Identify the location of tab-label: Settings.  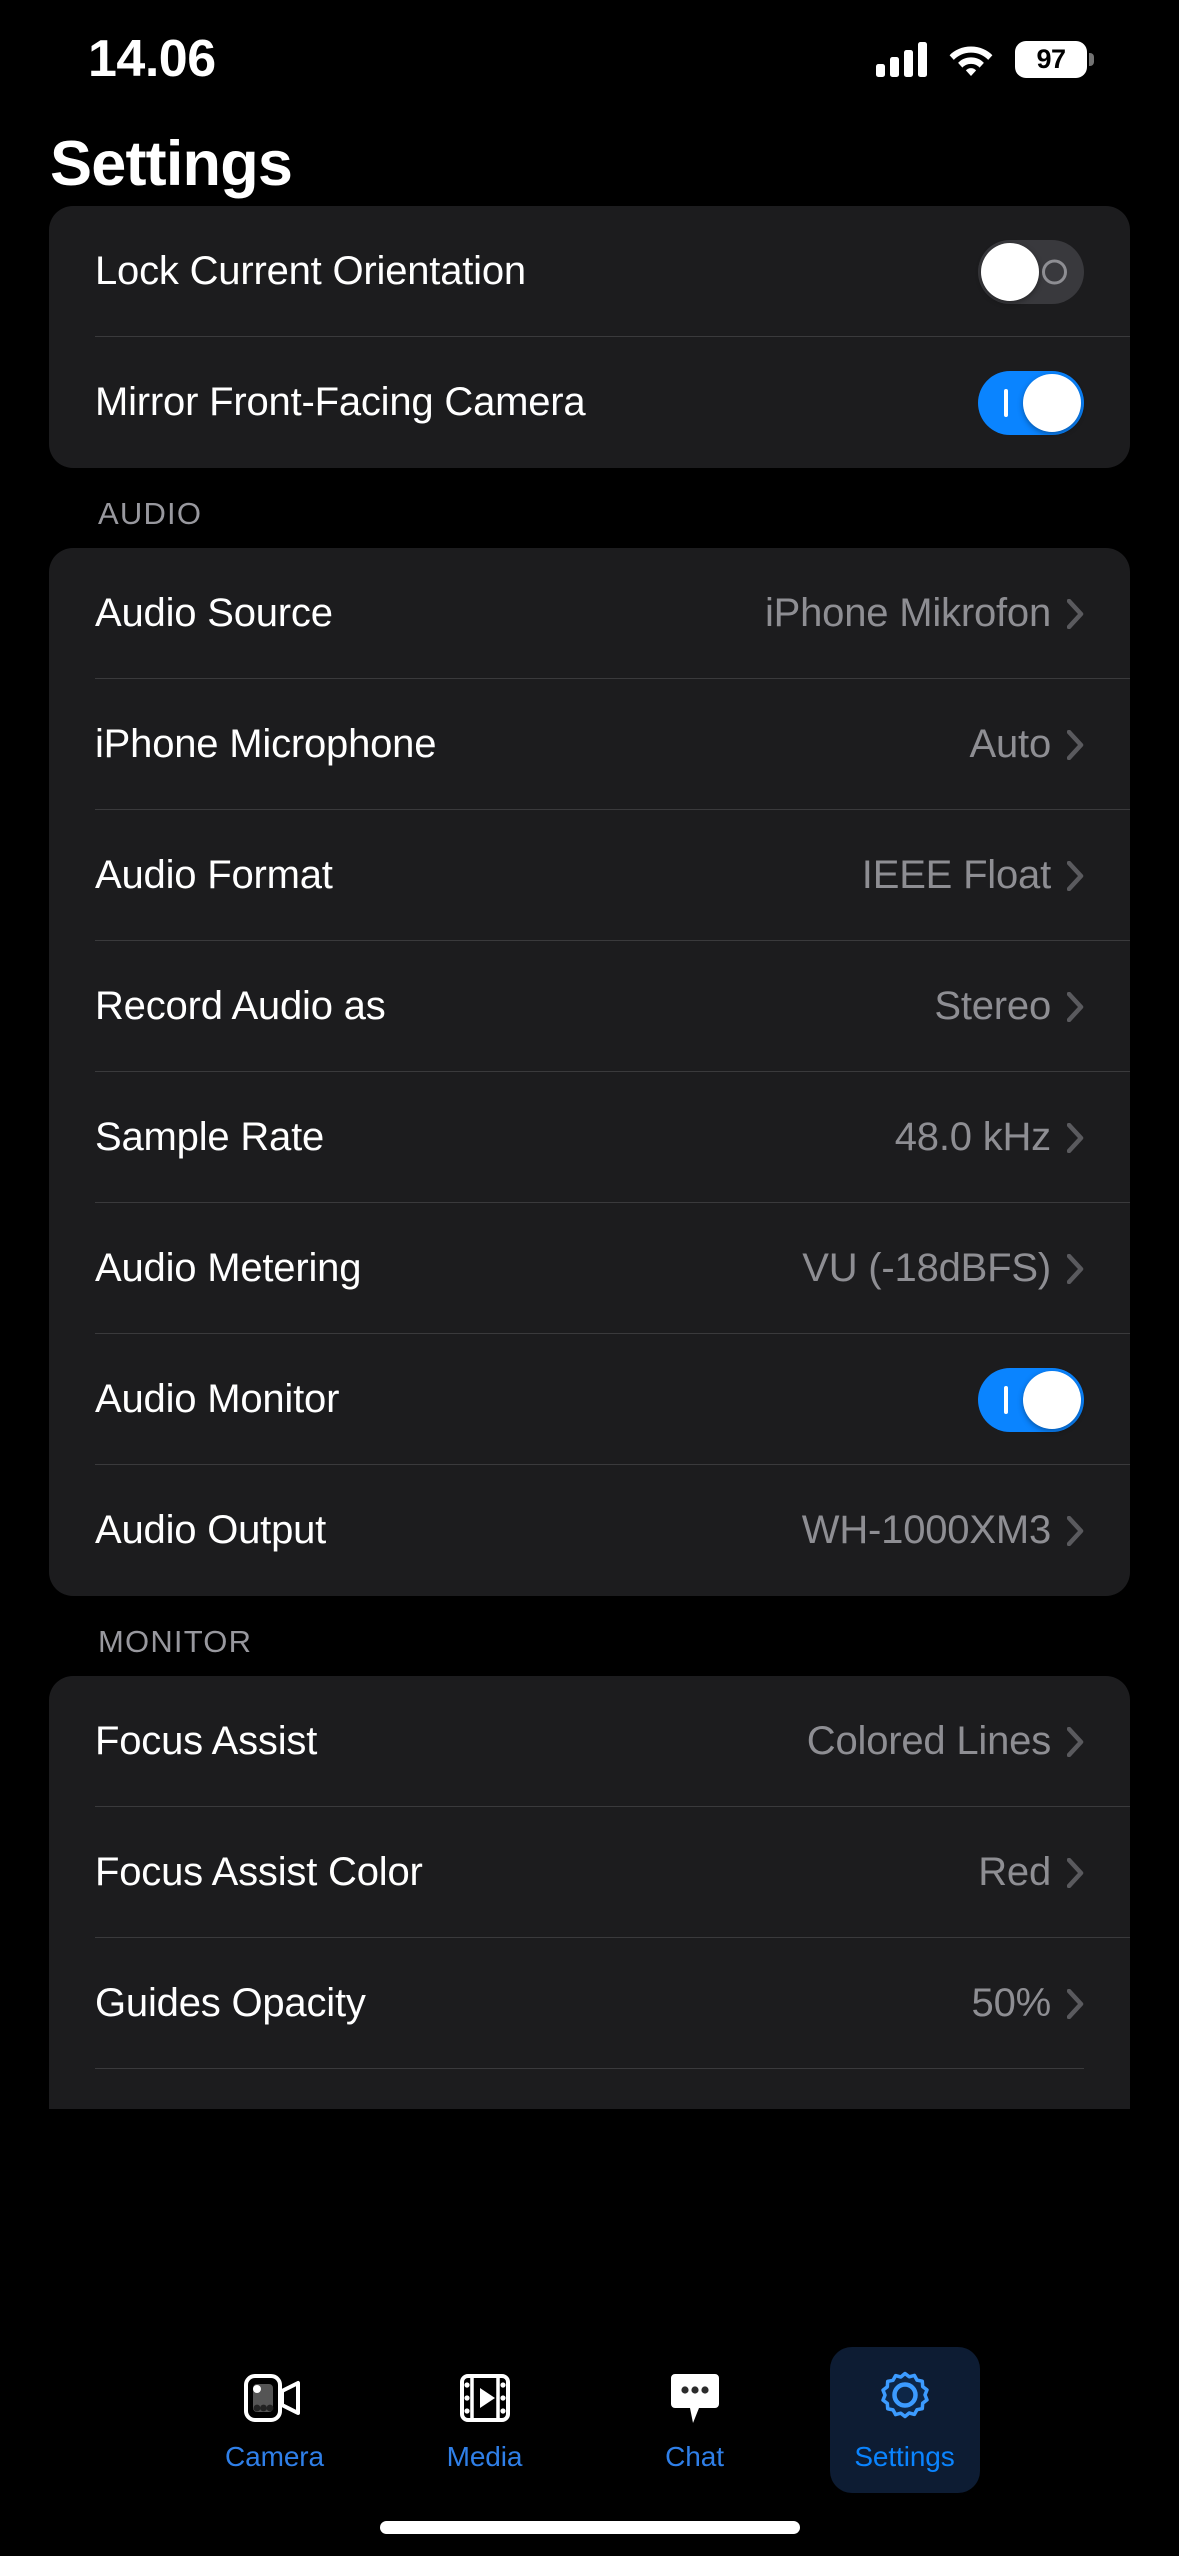
(904, 2456).